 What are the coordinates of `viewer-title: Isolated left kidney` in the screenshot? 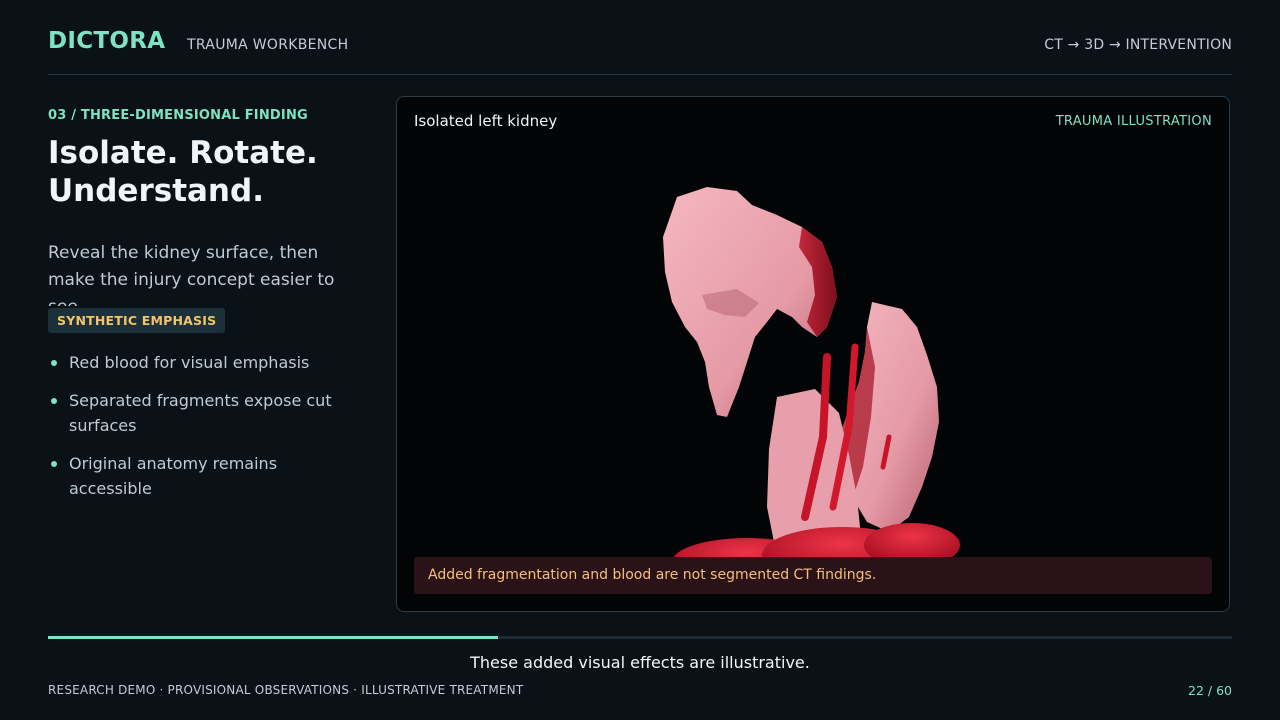 It's located at (486, 121).